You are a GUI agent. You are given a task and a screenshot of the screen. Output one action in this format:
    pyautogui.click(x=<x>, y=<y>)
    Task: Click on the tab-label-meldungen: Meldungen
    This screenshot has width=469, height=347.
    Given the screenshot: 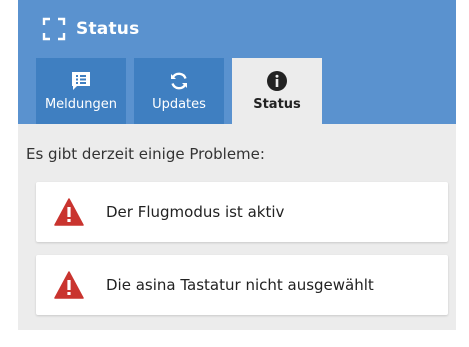 What is the action you would take?
    pyautogui.click(x=81, y=104)
    